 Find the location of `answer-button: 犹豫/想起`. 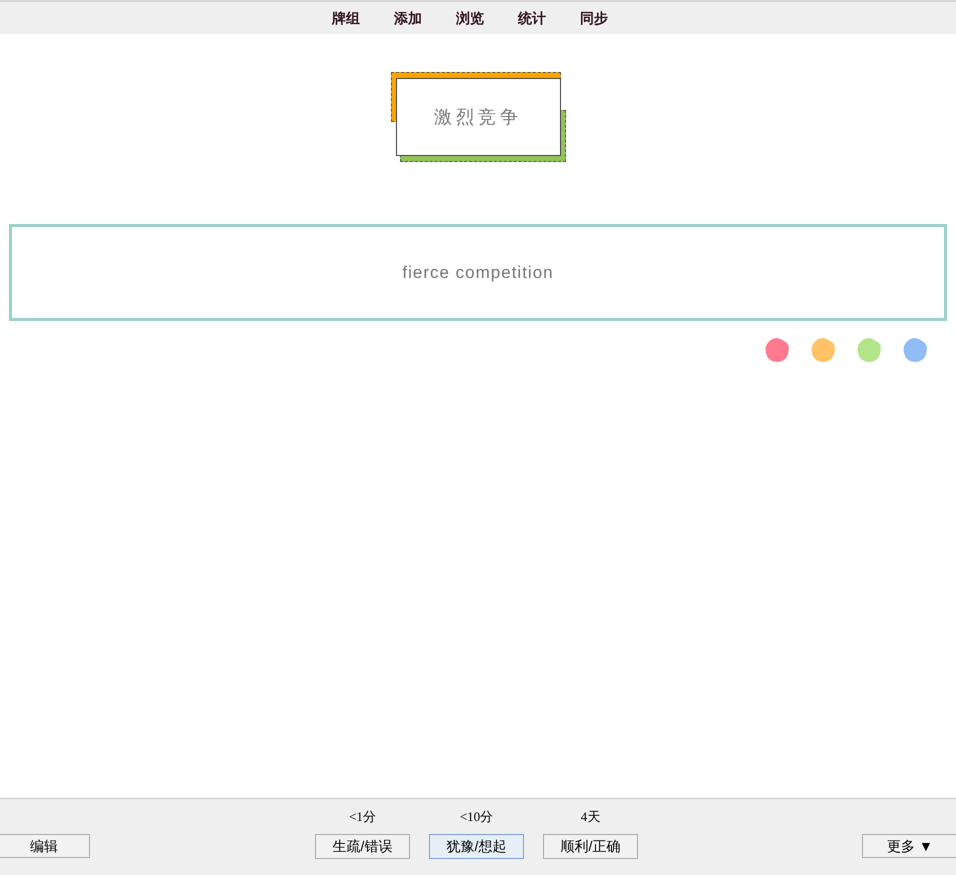

answer-button: 犹豫/想起 is located at coordinates (476, 846).